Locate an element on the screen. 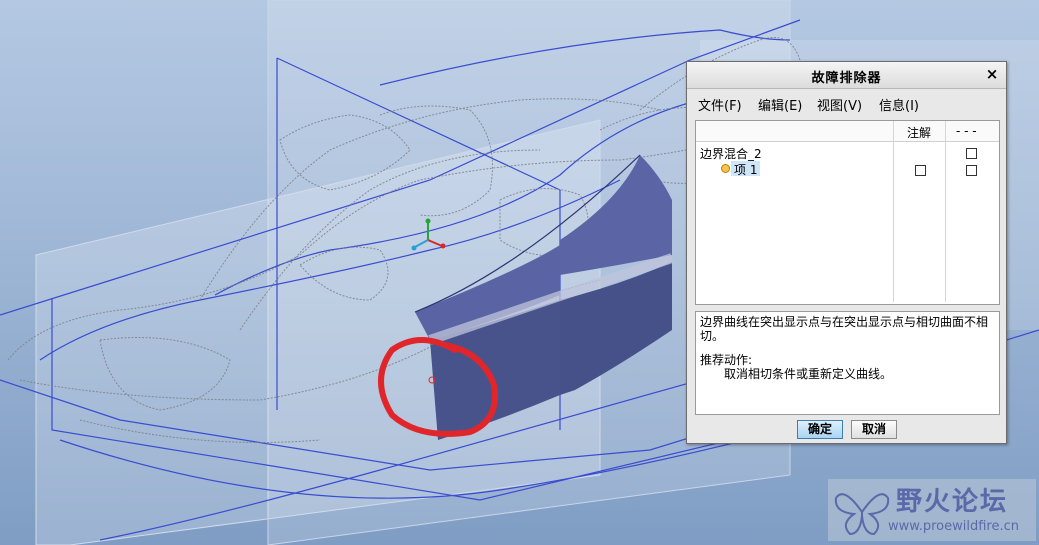  dialog-titlebar: 故障排除器 × is located at coordinates (846, 75).